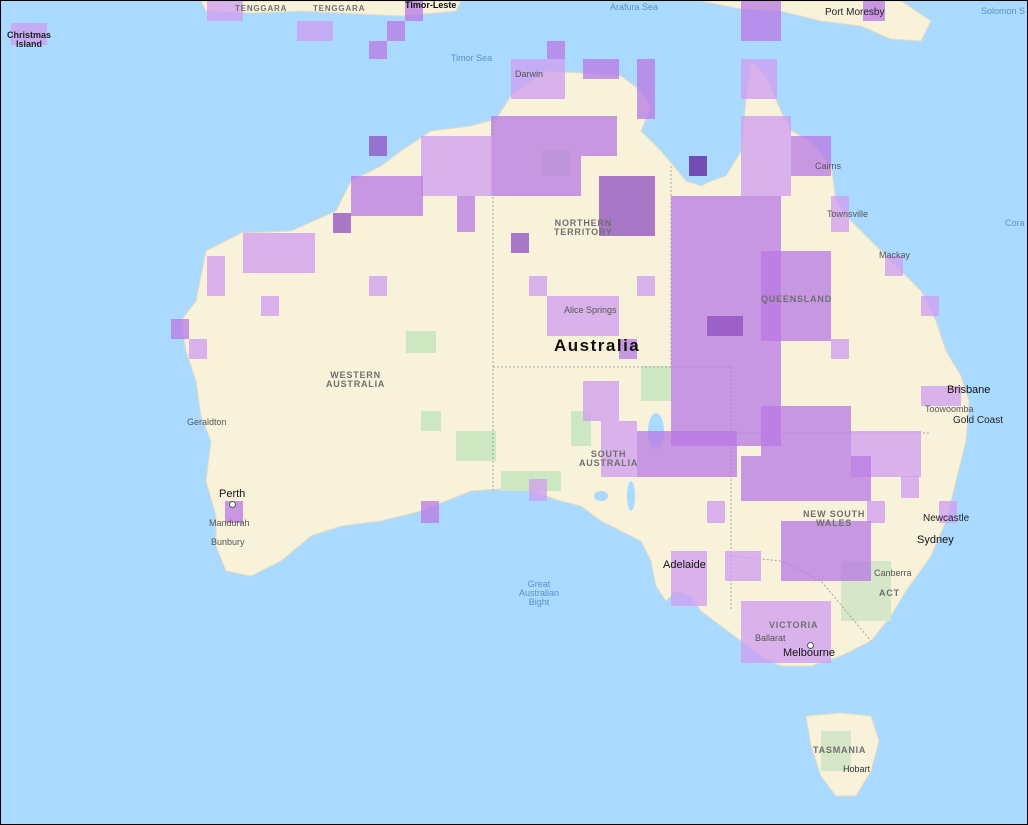 Image resolution: width=1028 pixels, height=825 pixels. I want to click on timor-sea-label: Timor Sea, so click(472, 58).